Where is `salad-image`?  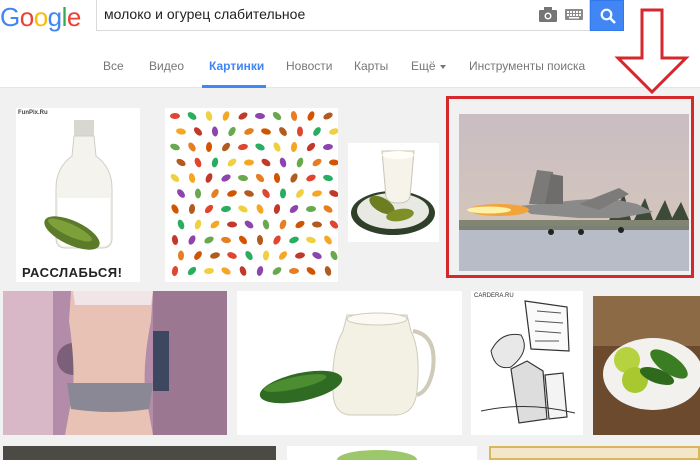 salad-image is located at coordinates (377, 455).